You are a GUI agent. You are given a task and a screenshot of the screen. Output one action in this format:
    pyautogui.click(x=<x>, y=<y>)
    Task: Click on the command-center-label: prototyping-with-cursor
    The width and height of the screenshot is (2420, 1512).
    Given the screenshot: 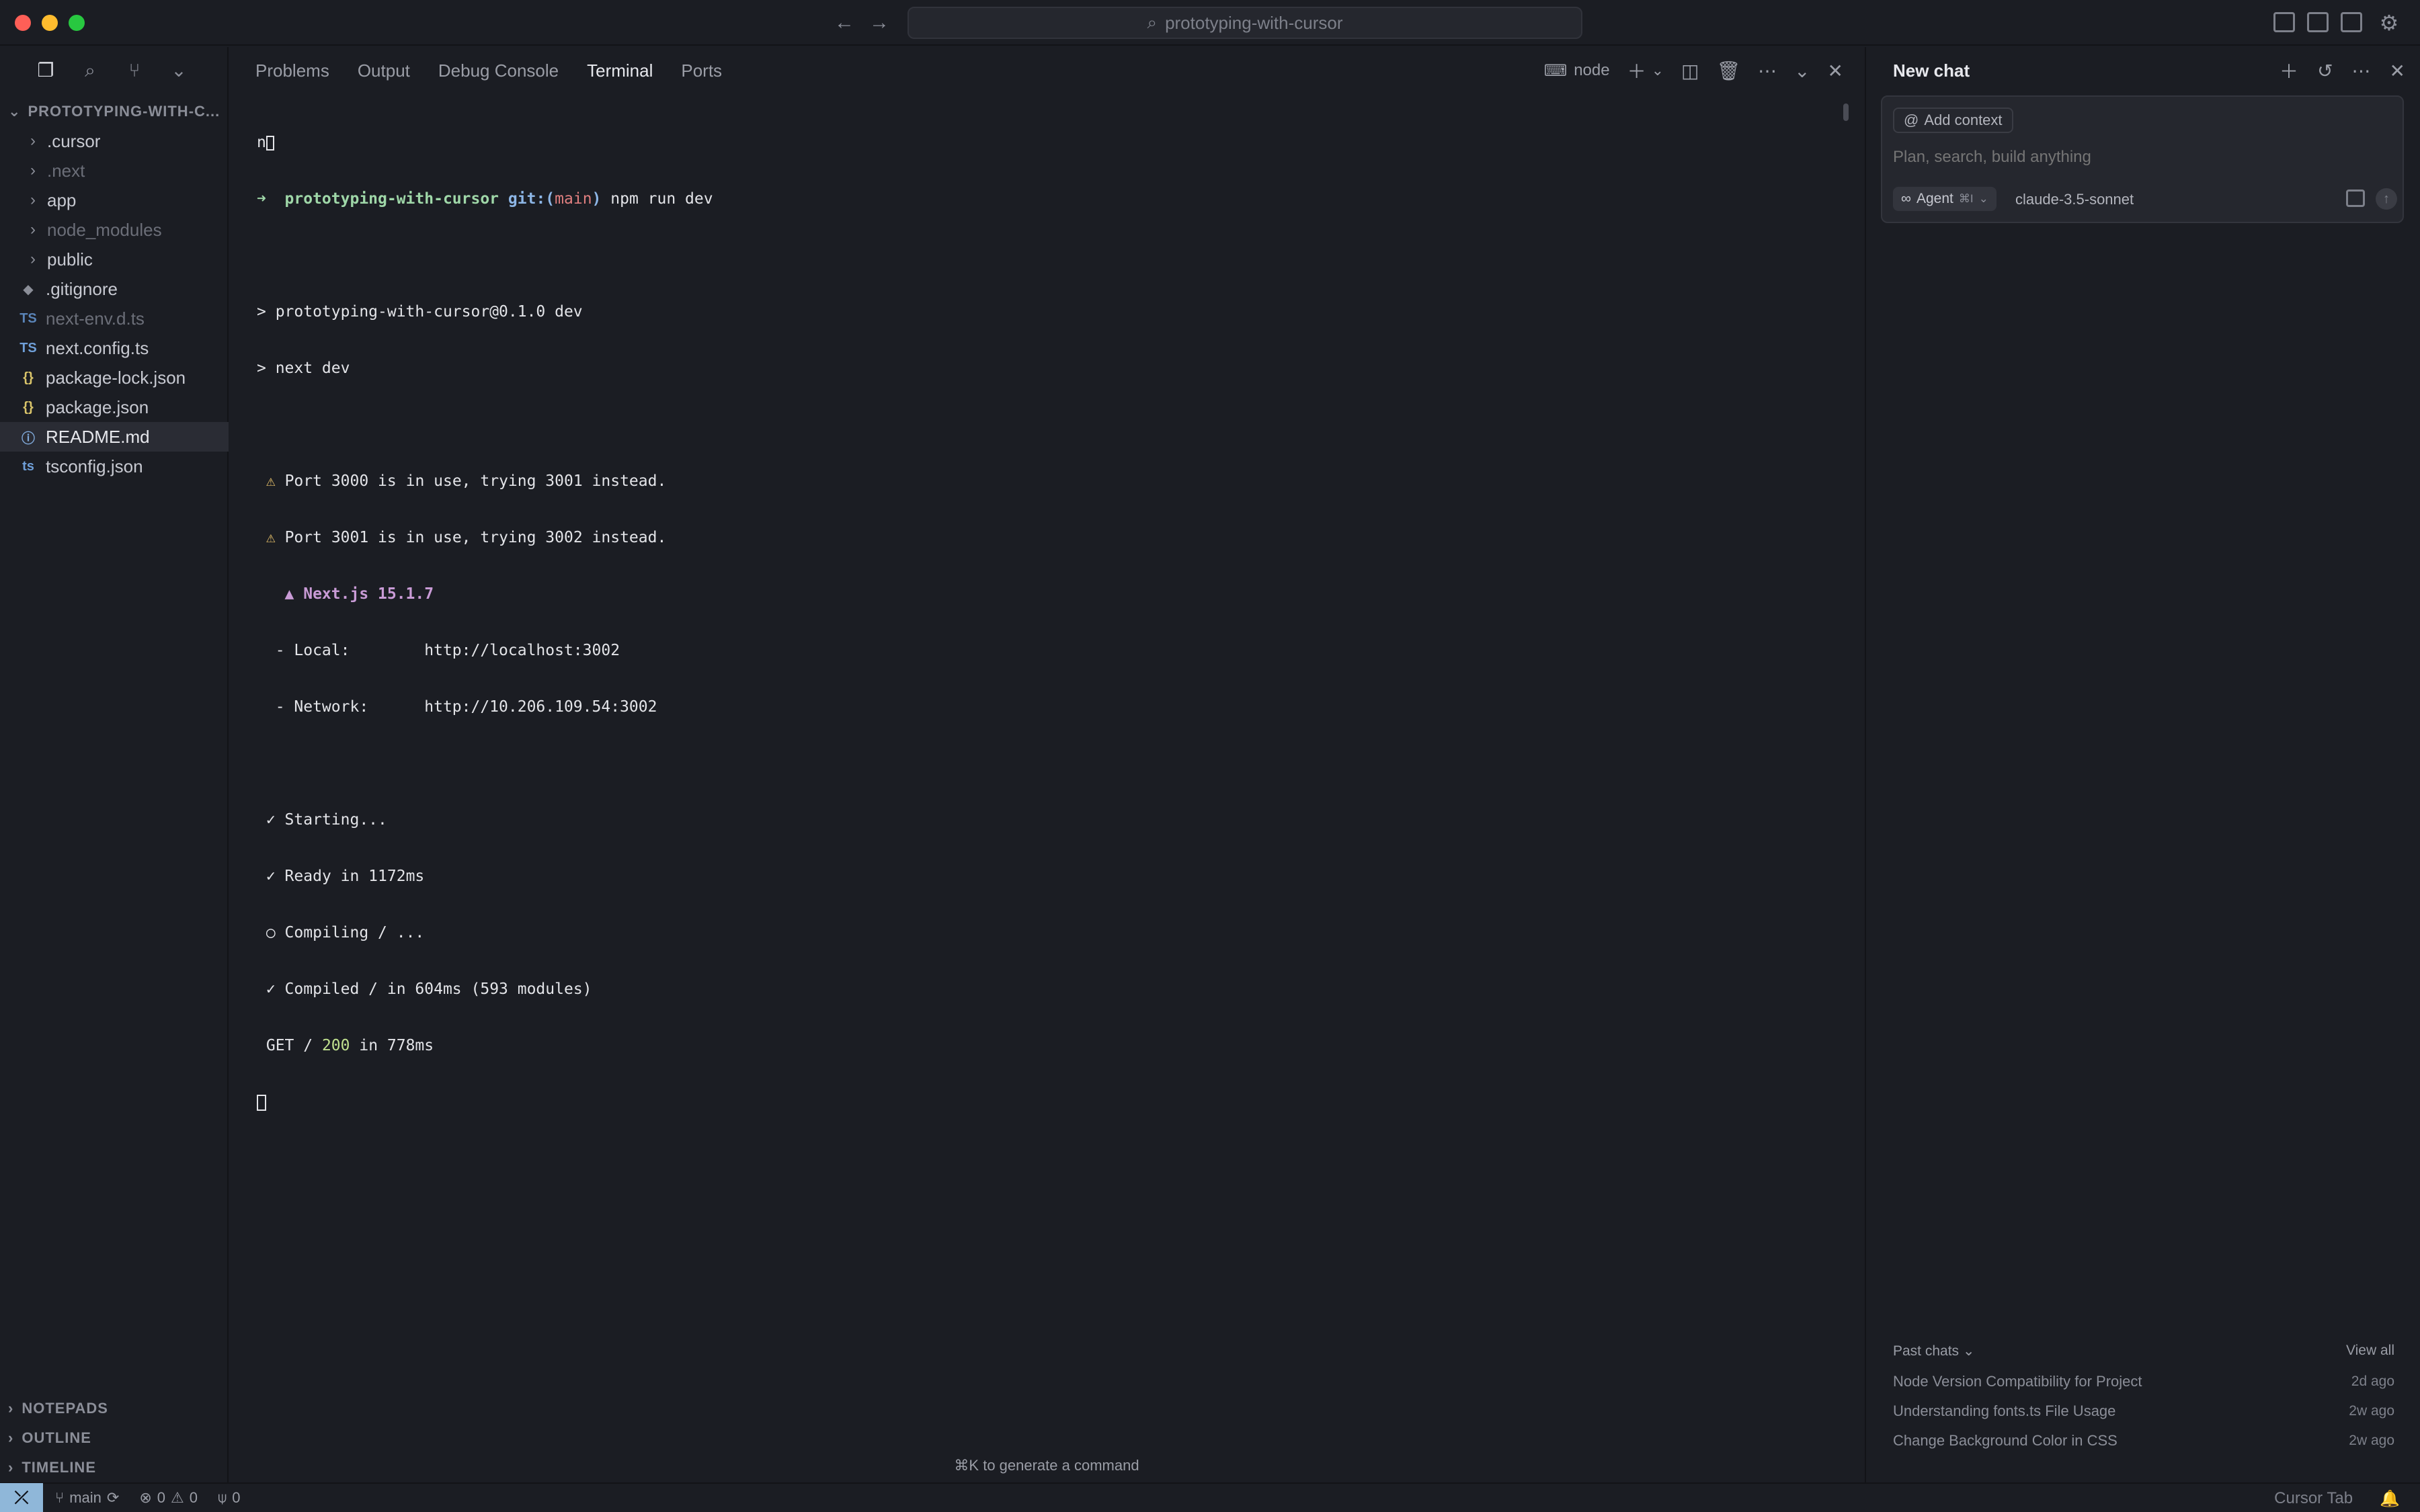 What is the action you would take?
    pyautogui.click(x=1254, y=23)
    